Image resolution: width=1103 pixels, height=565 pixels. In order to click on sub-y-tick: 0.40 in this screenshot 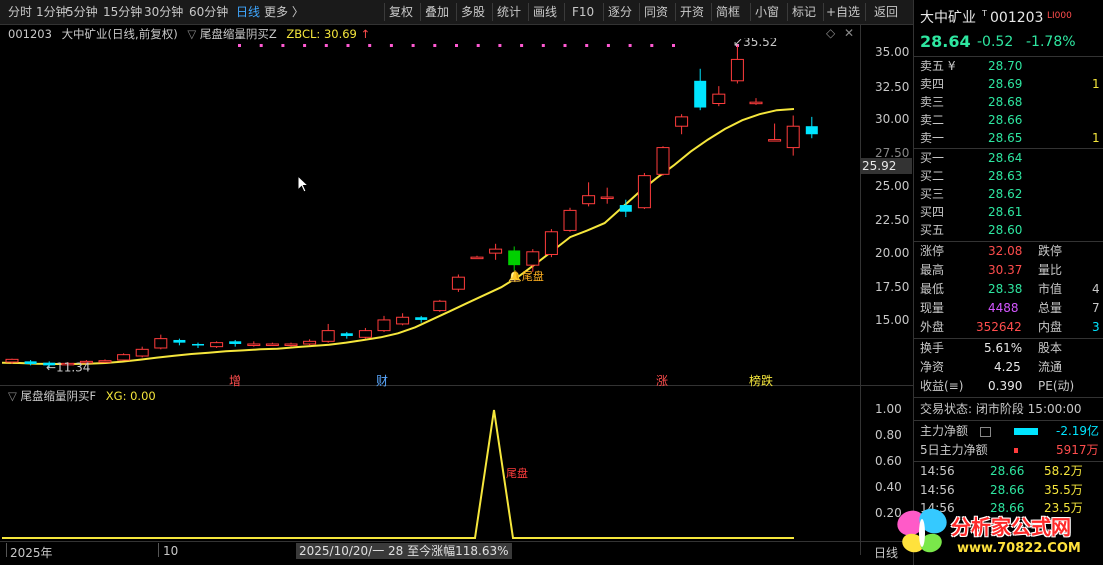, I will do `click(888, 487)`.